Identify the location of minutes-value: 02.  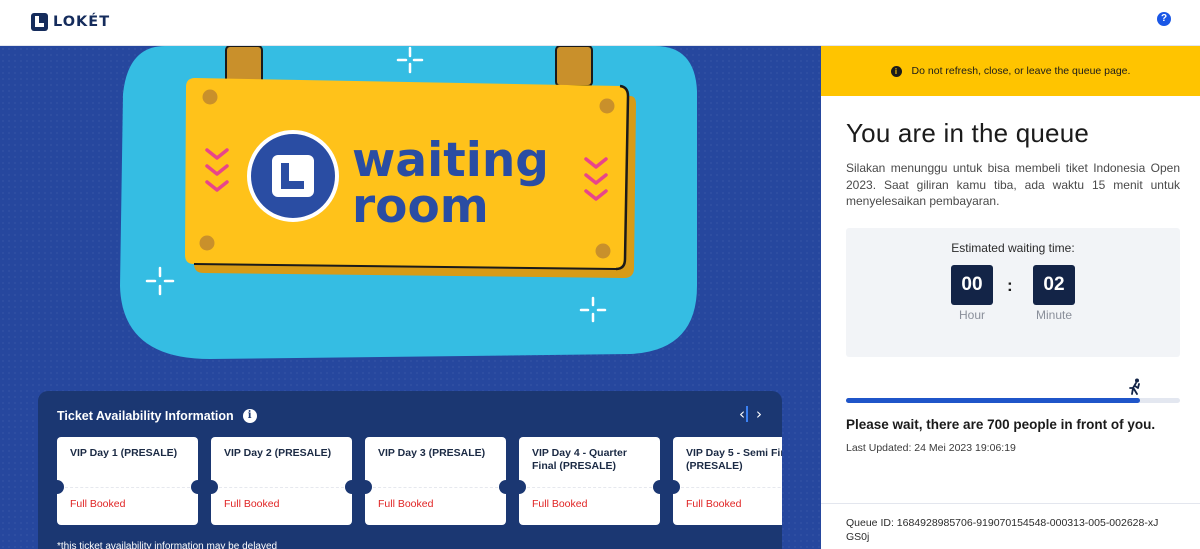
(1054, 285).